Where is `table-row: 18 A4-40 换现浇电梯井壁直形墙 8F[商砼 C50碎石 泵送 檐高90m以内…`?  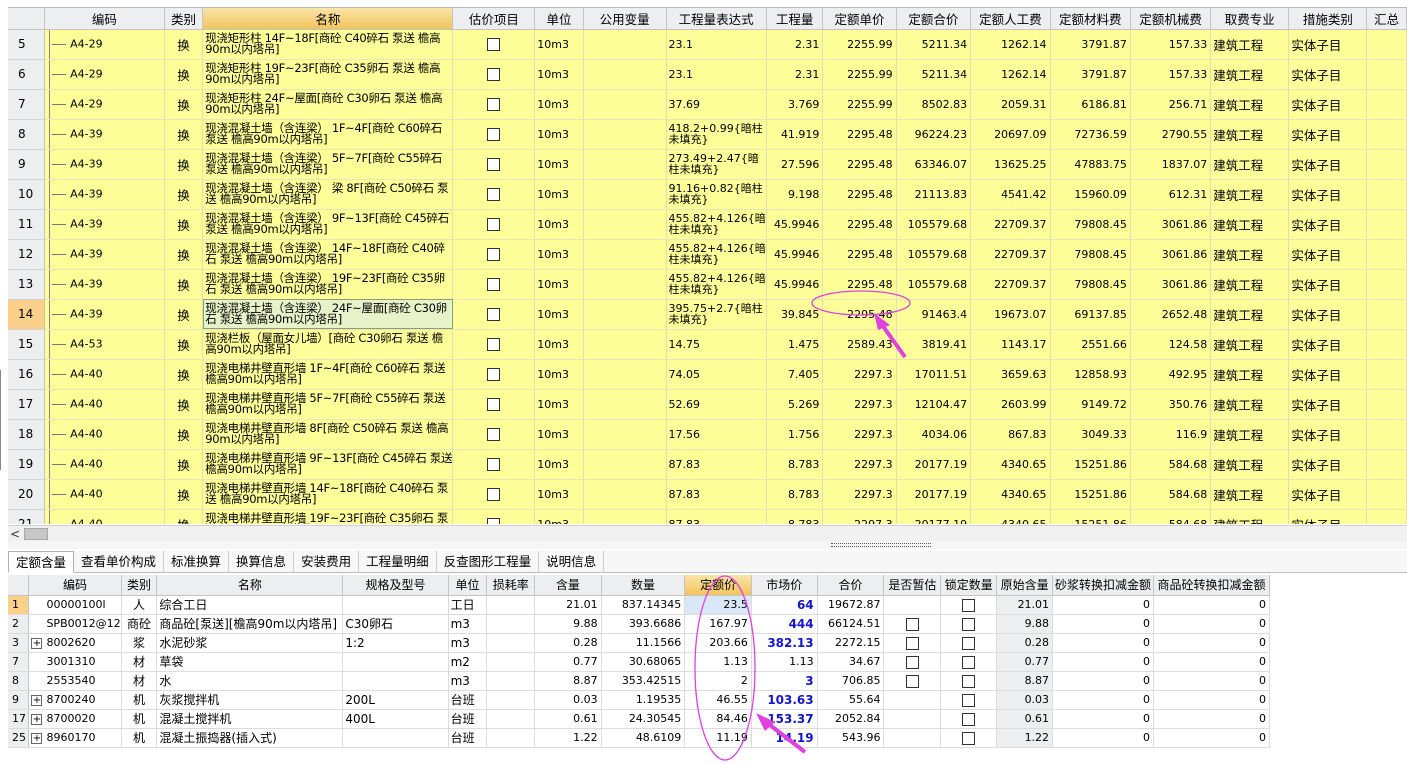 table-row: 18 A4-40 换现浇电梯井壁直形墙 8F[商砼 C50碎石 泵送 檐高90m以内… is located at coordinates (707, 434).